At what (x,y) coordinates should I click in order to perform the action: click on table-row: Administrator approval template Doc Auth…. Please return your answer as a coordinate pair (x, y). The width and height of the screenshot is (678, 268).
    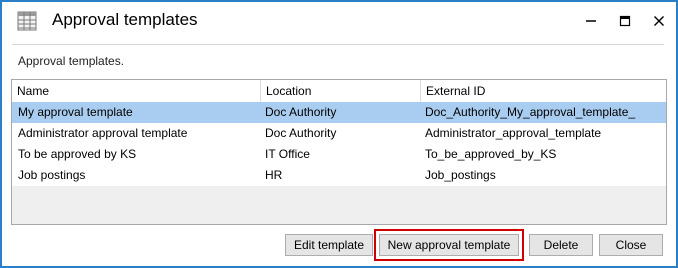
    Looking at the image, I should click on (339, 133).